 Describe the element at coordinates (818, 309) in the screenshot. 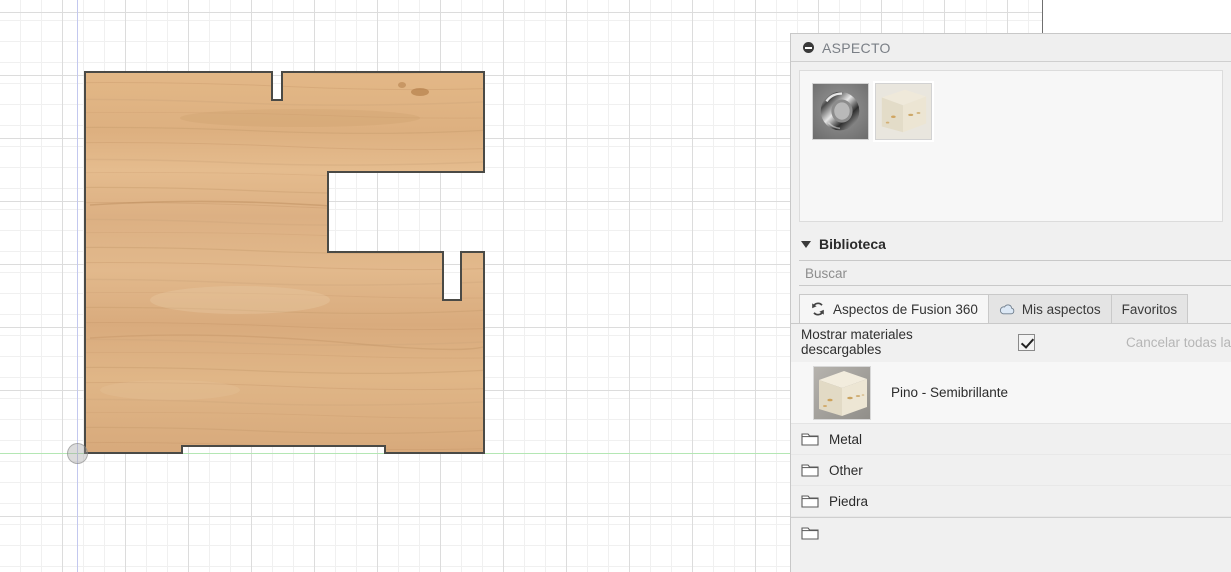

I see `refresh-icon` at that location.